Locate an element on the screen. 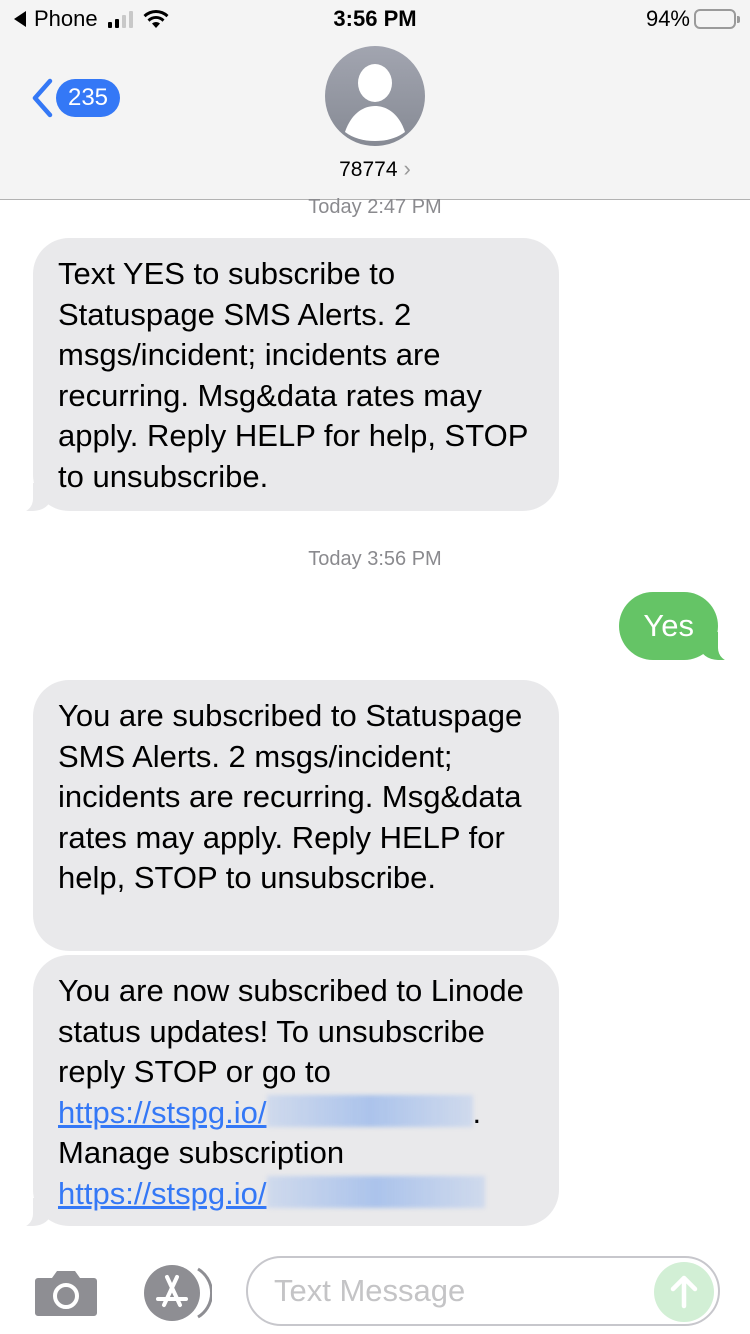  clock: 3:56 PM is located at coordinates (375, 18).